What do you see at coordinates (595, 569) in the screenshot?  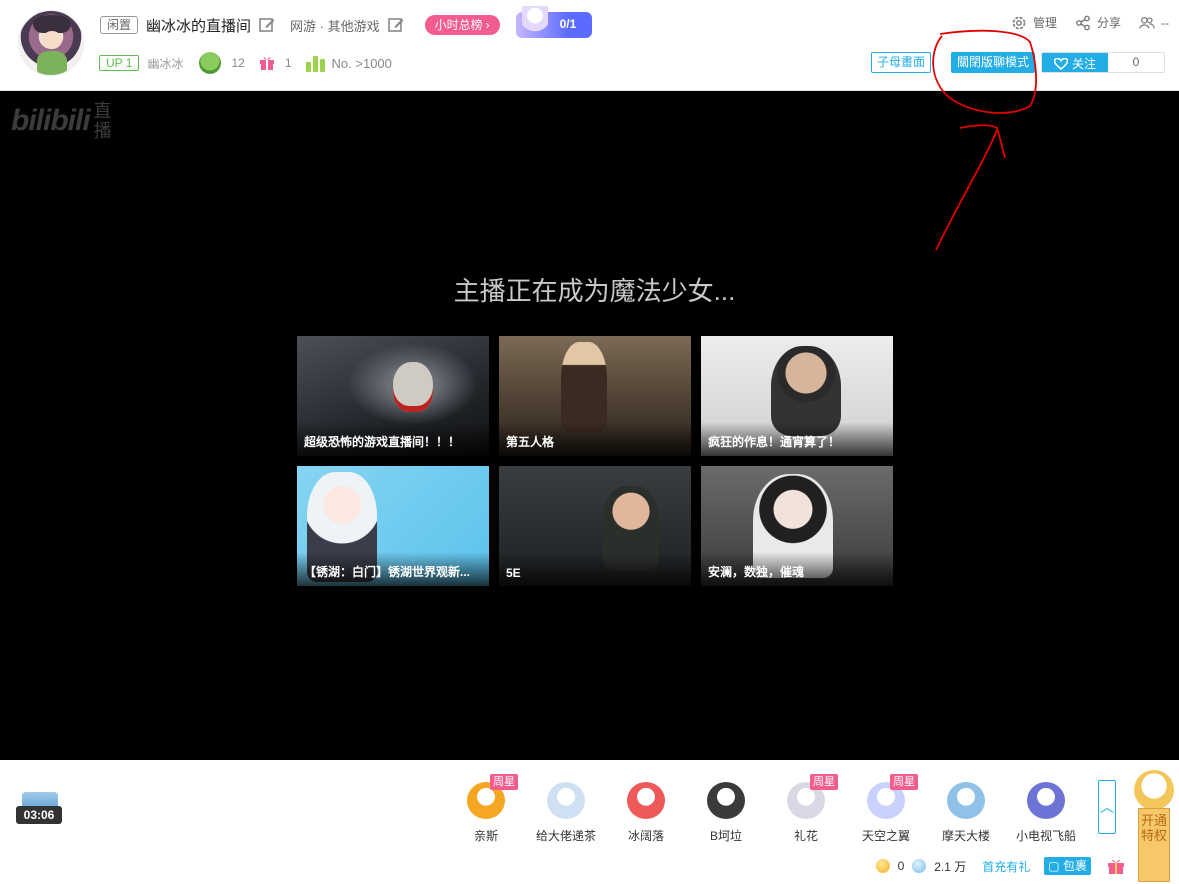 I see `room-card-title: 5E` at bounding box center [595, 569].